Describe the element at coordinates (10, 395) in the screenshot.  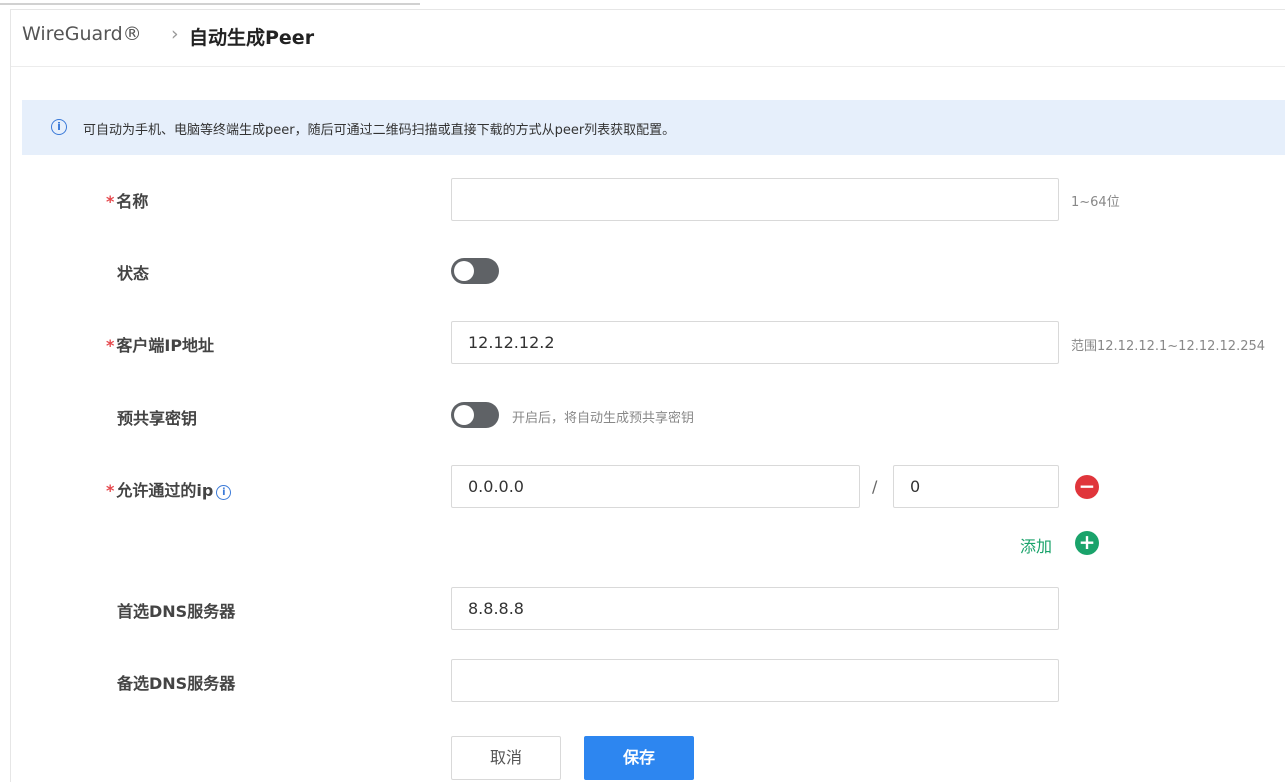
I see `panel-border-left` at that location.